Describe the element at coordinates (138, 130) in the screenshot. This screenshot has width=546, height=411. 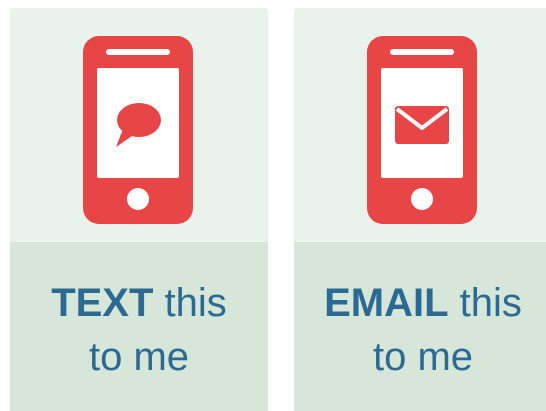
I see `phone-message-icon` at that location.